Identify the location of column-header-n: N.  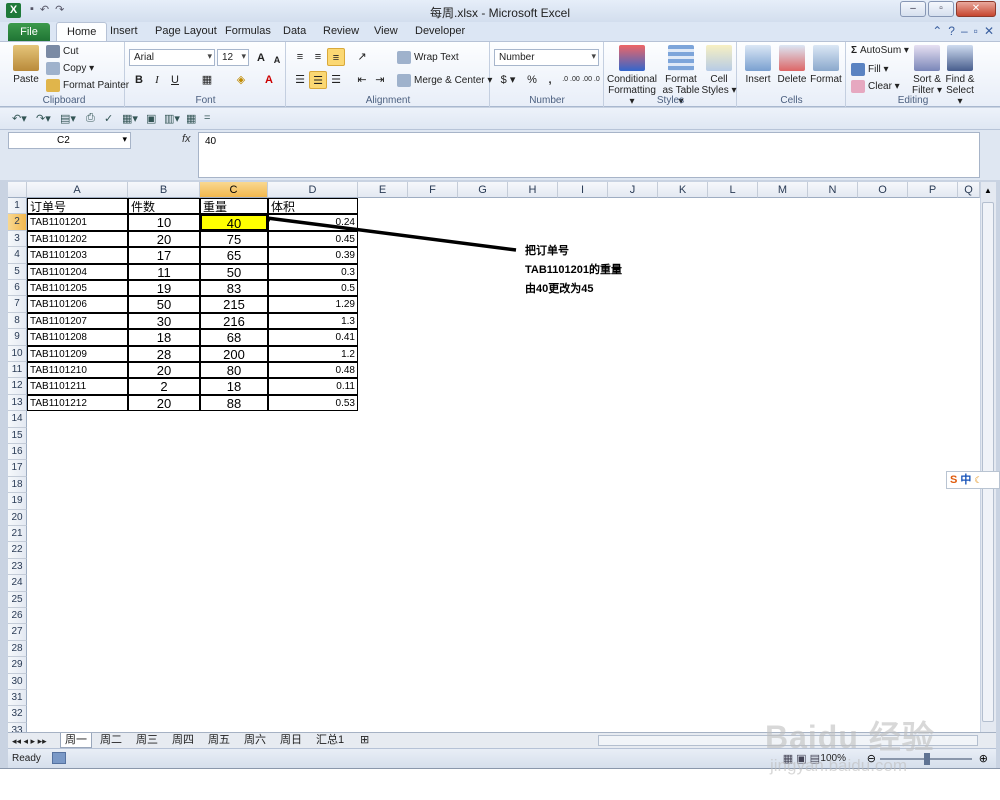
(833, 190).